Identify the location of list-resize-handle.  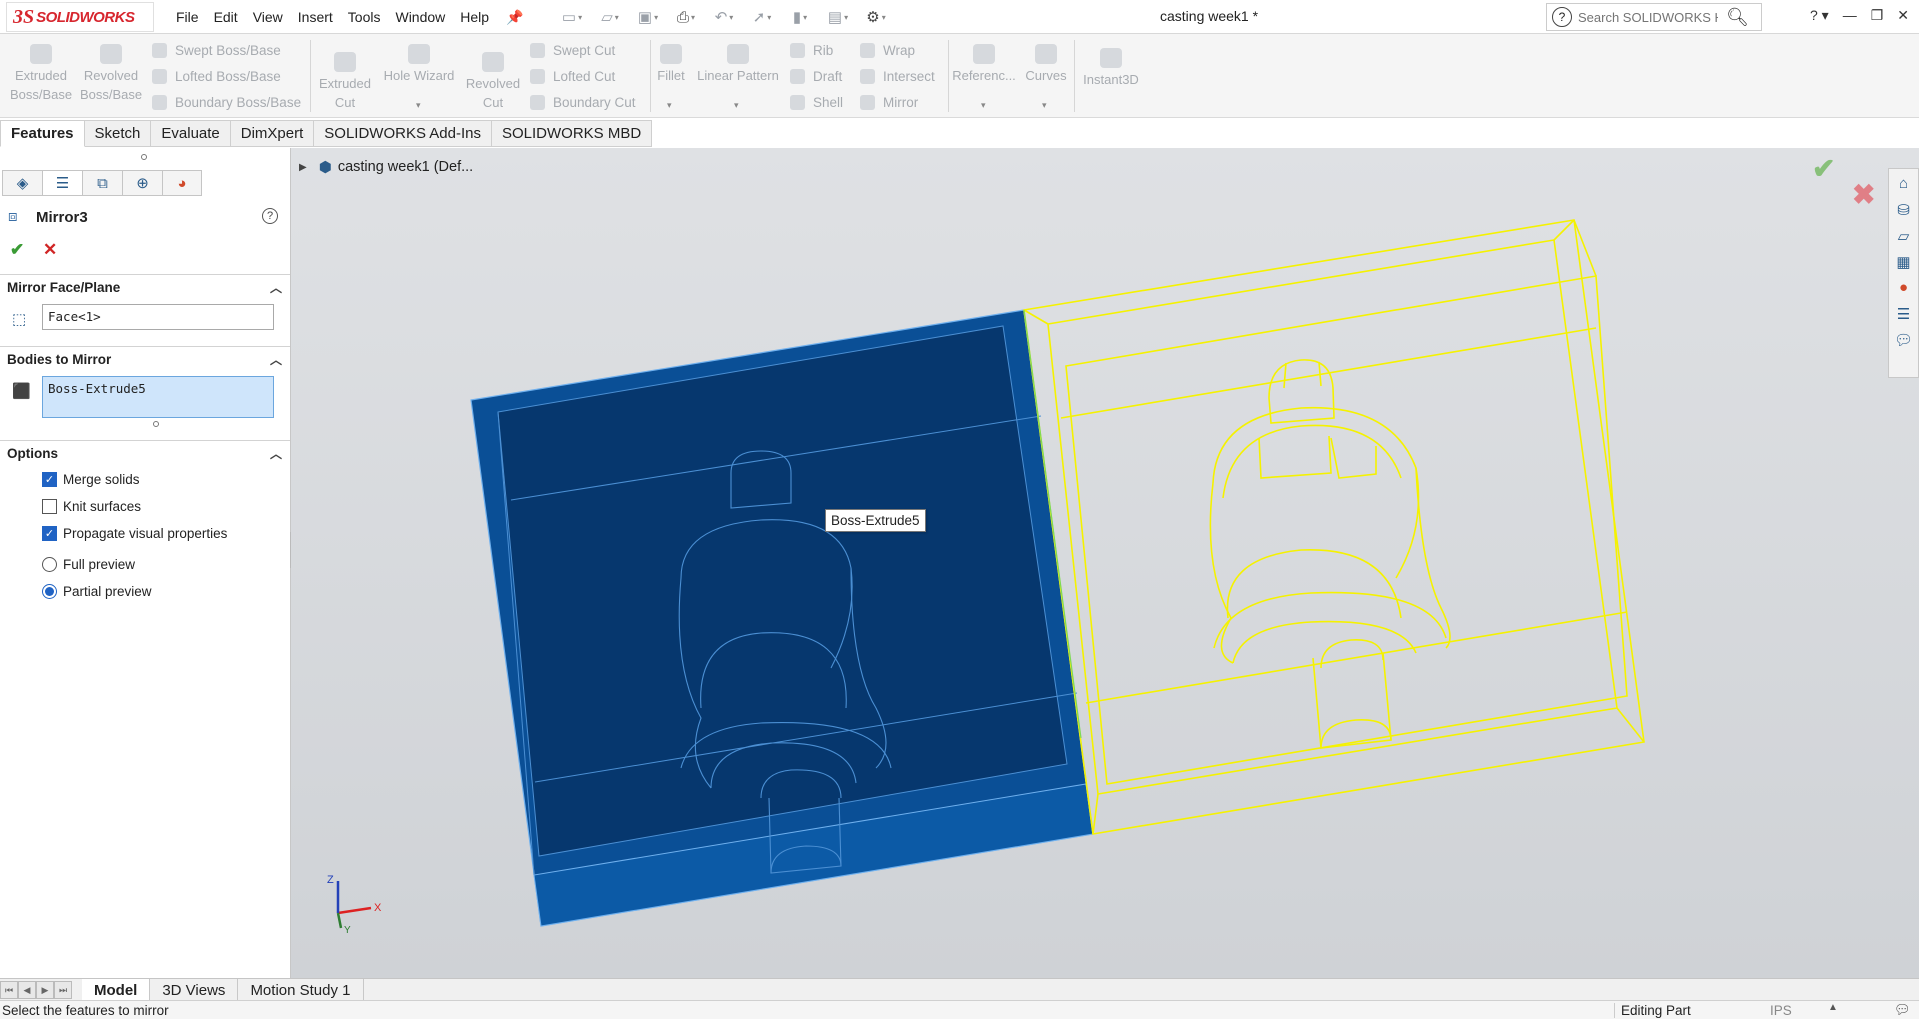
(156, 424).